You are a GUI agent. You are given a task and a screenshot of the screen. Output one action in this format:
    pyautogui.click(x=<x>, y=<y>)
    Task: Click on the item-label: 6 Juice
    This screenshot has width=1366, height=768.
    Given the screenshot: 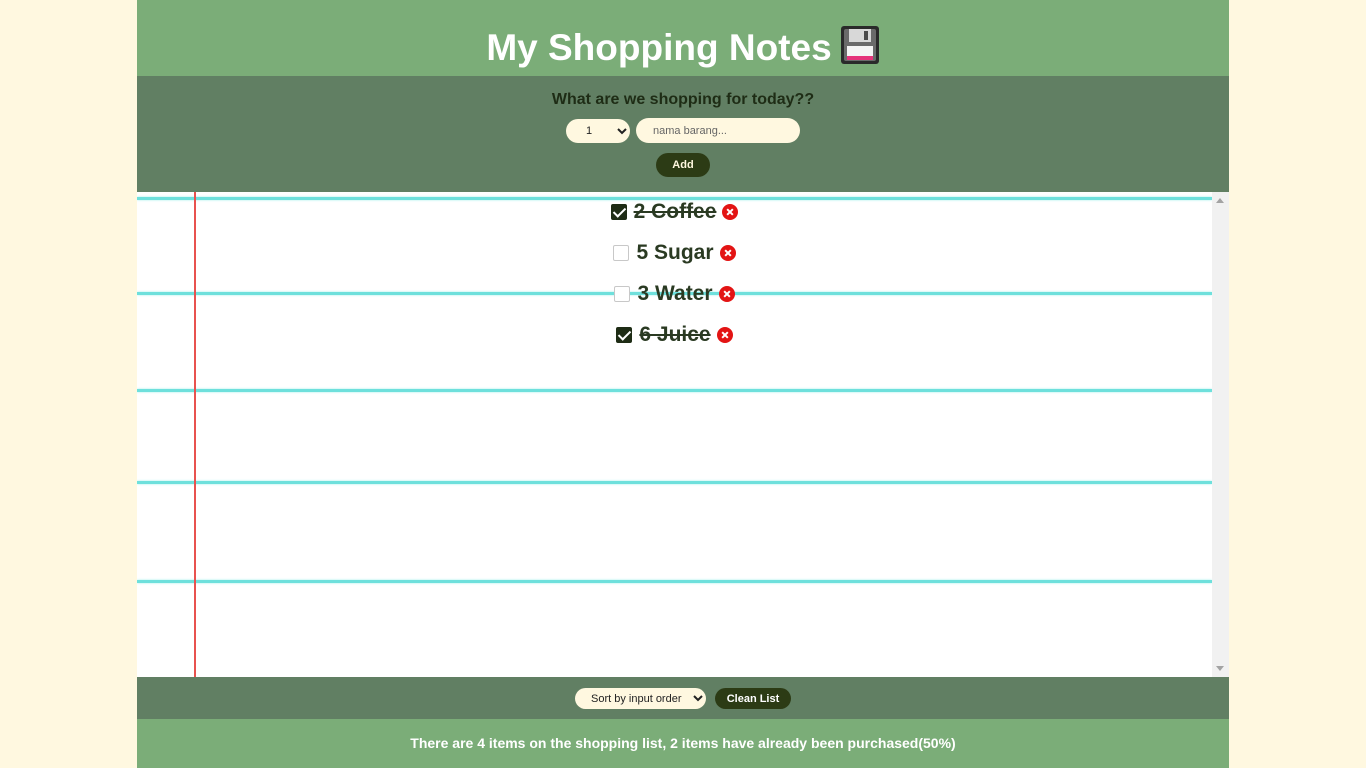 What is the action you would take?
    pyautogui.click(x=675, y=334)
    